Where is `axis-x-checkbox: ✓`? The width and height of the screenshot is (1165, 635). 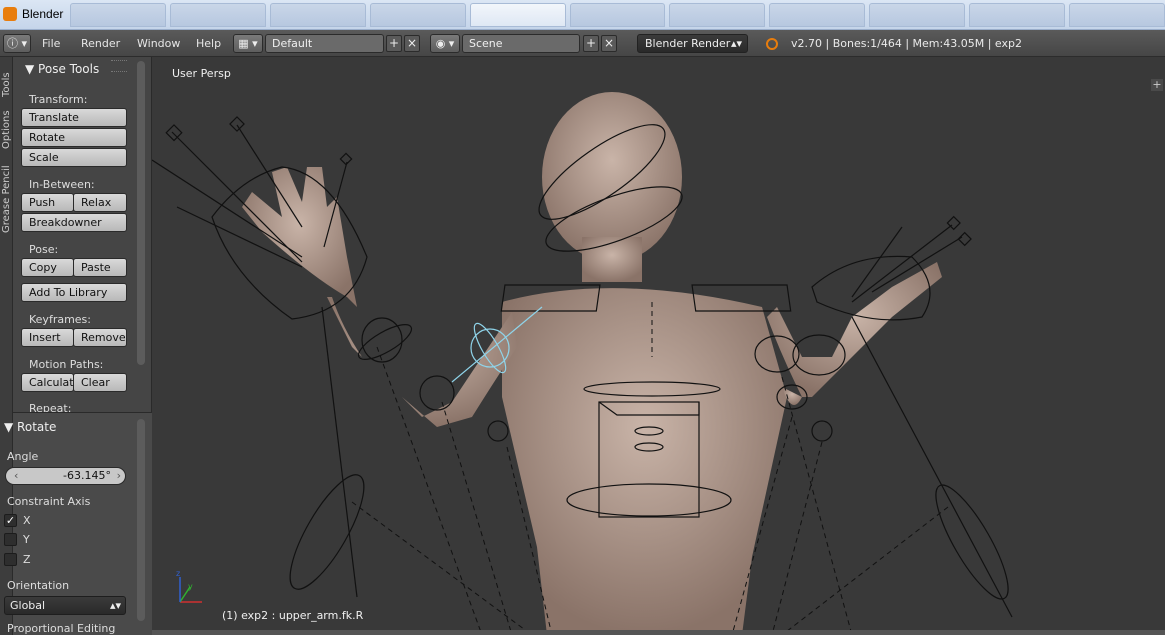
axis-x-checkbox: ✓ is located at coordinates (10, 520).